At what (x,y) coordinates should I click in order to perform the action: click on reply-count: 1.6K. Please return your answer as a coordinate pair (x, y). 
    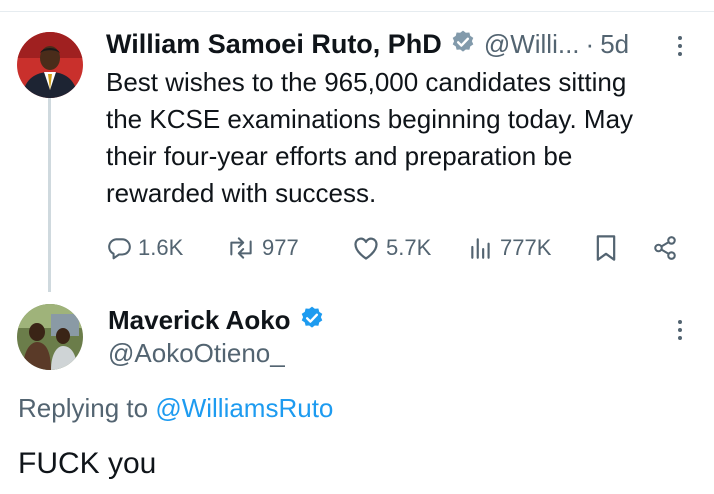
    Looking at the image, I should click on (161, 247).